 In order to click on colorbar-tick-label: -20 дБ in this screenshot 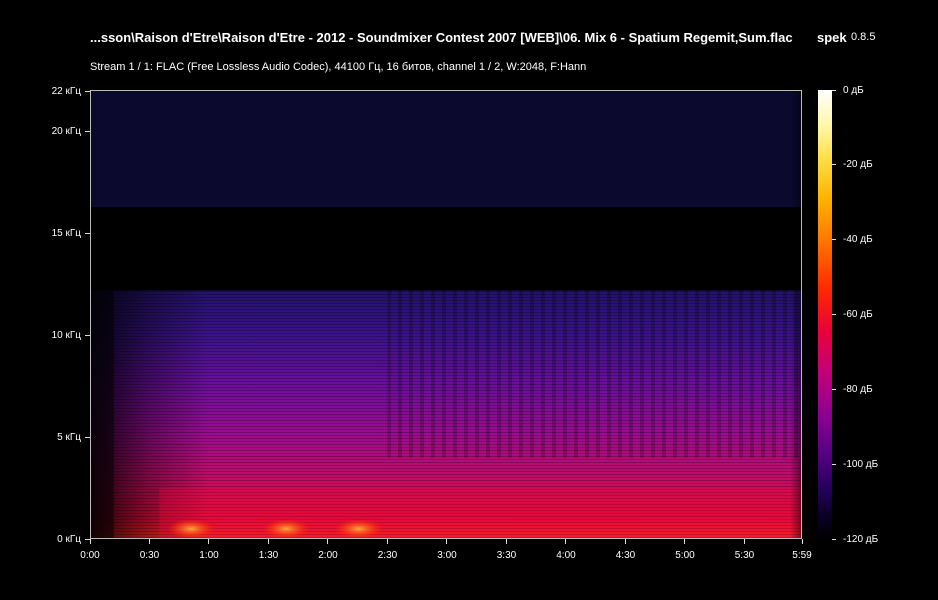, I will do `click(858, 165)`.